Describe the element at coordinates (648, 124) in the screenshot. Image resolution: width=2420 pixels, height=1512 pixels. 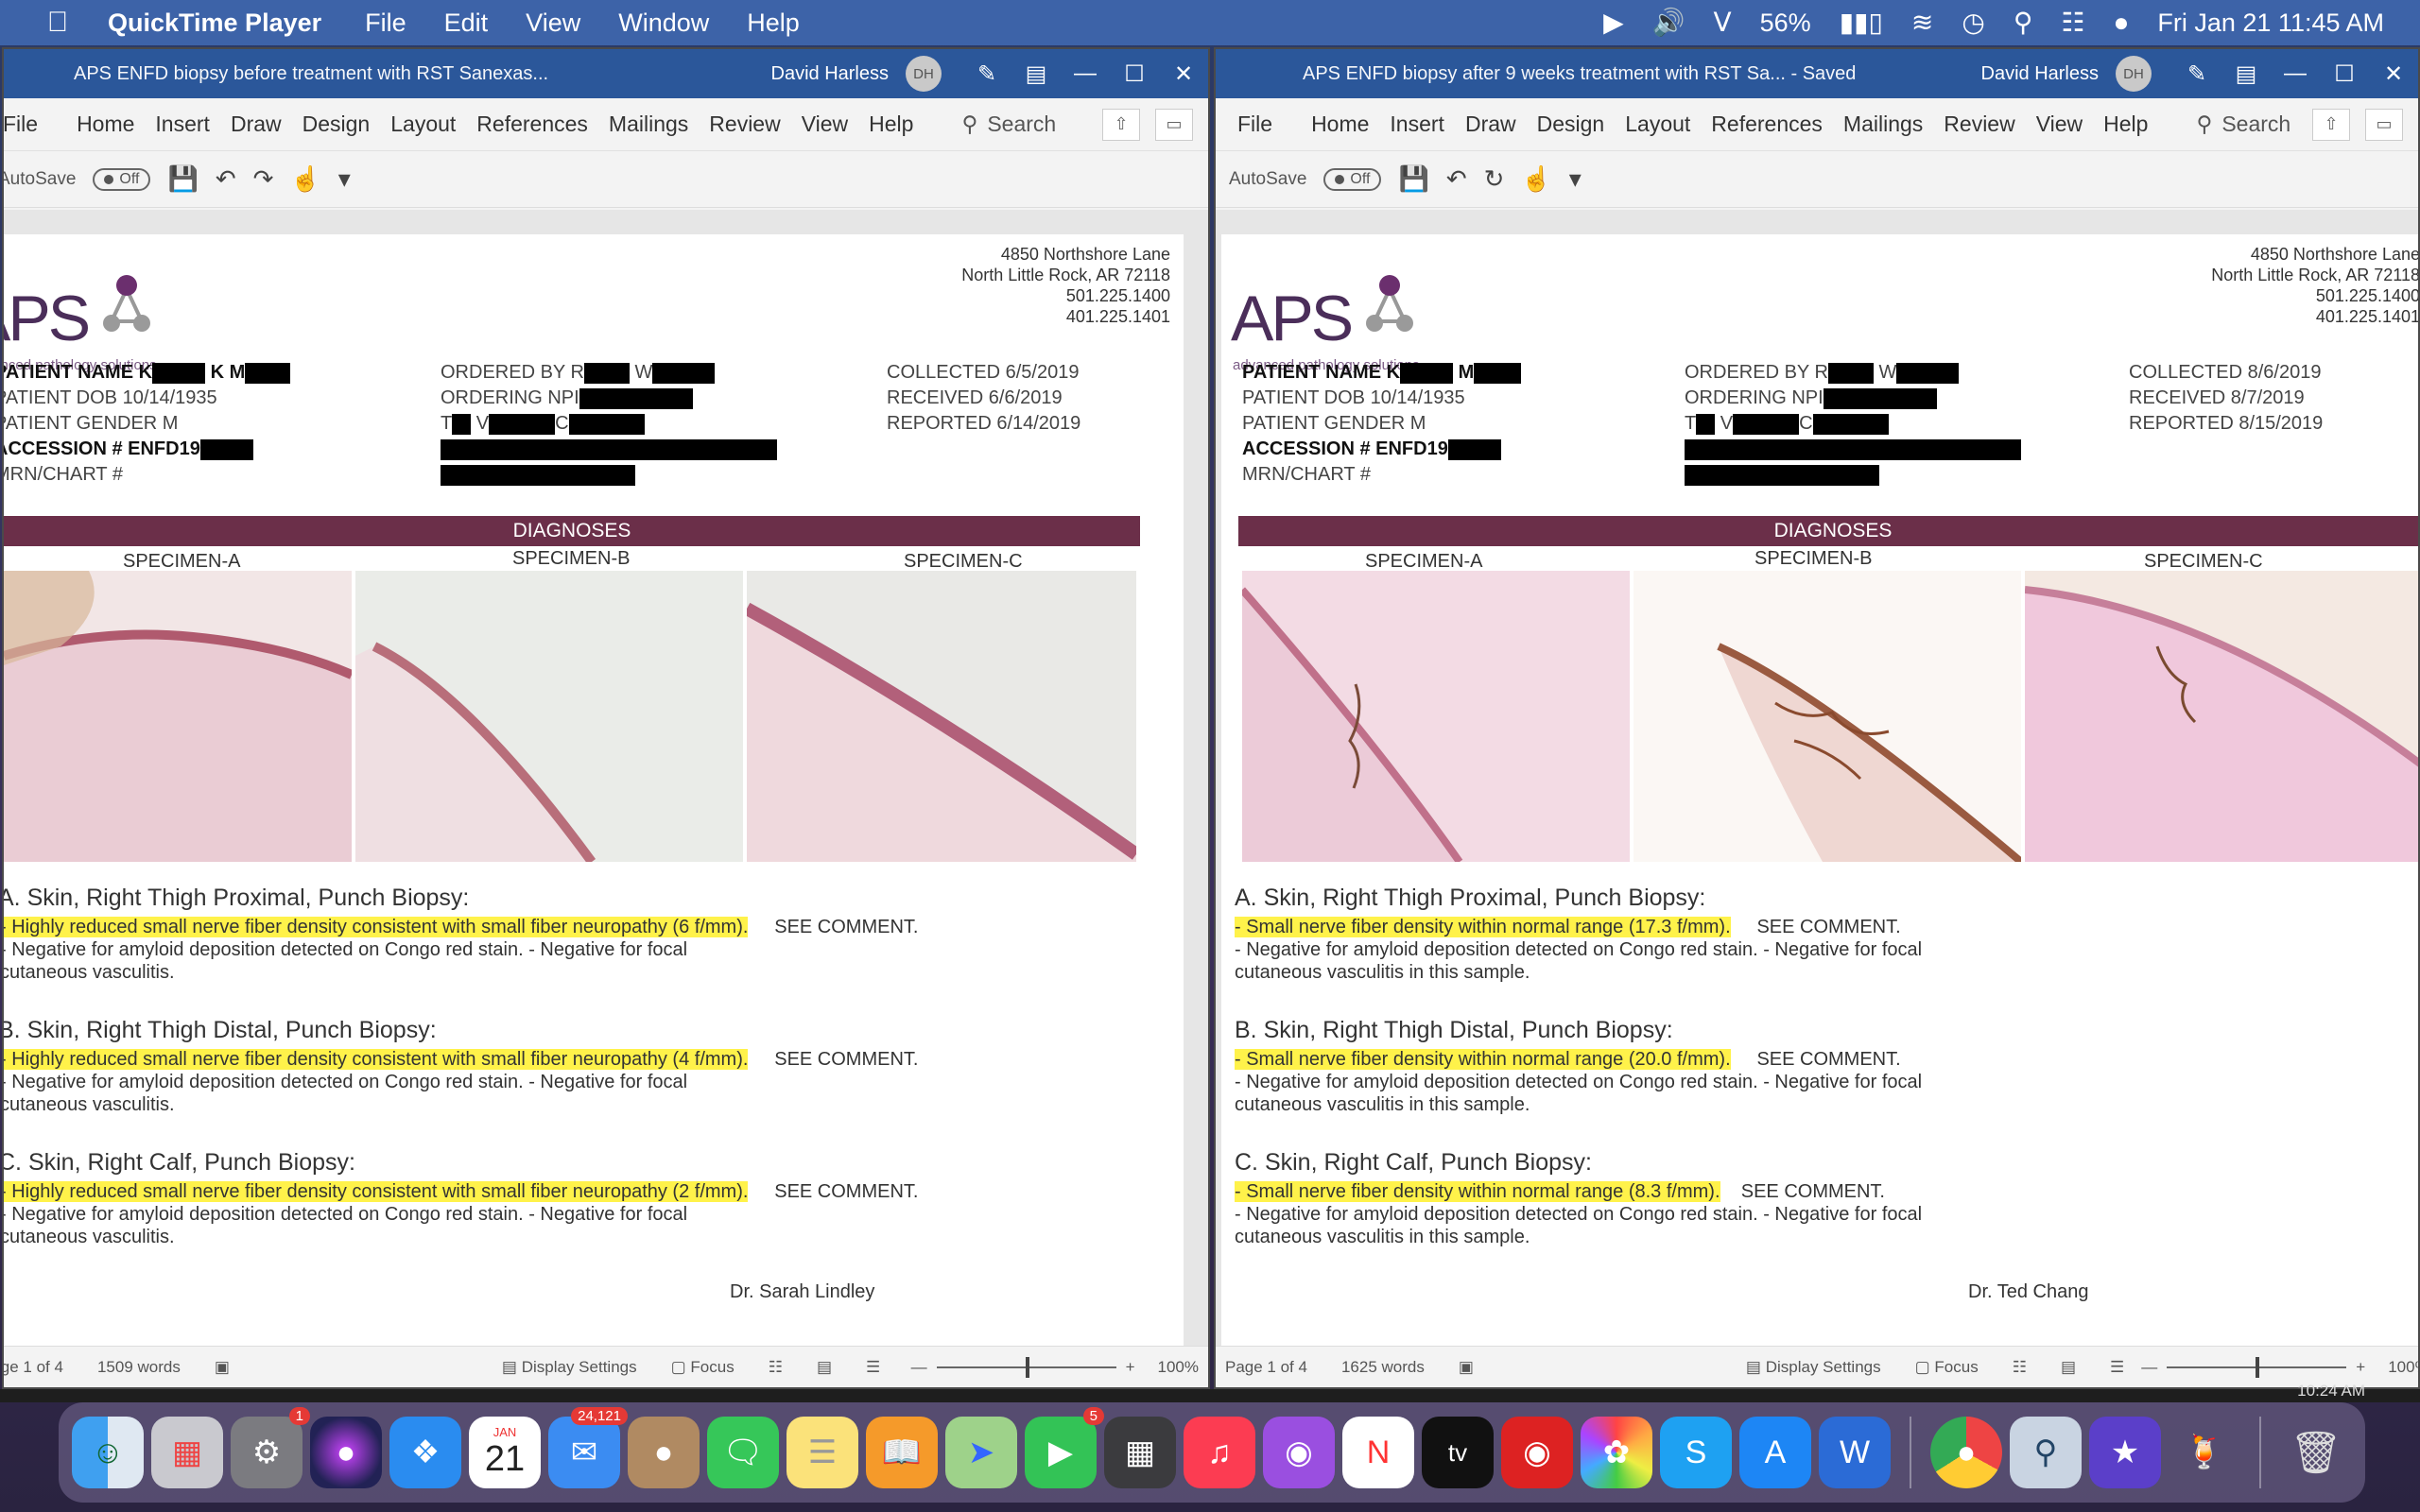
I see `left-tab-mailings: Mailings` at that location.